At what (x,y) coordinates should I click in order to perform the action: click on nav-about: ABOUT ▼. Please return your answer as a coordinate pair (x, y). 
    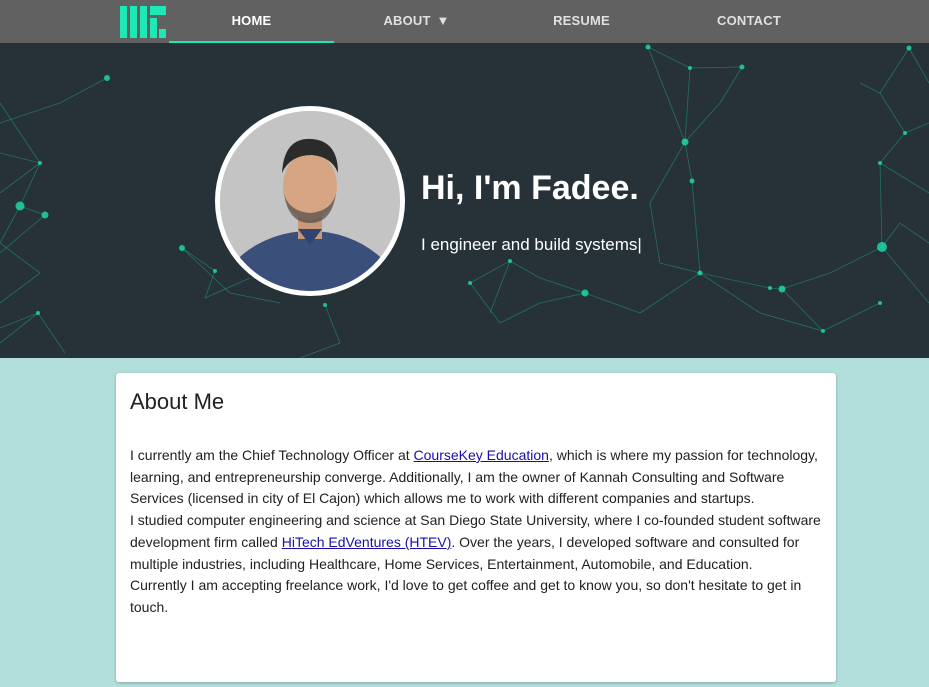
    Looking at the image, I should click on (416, 21).